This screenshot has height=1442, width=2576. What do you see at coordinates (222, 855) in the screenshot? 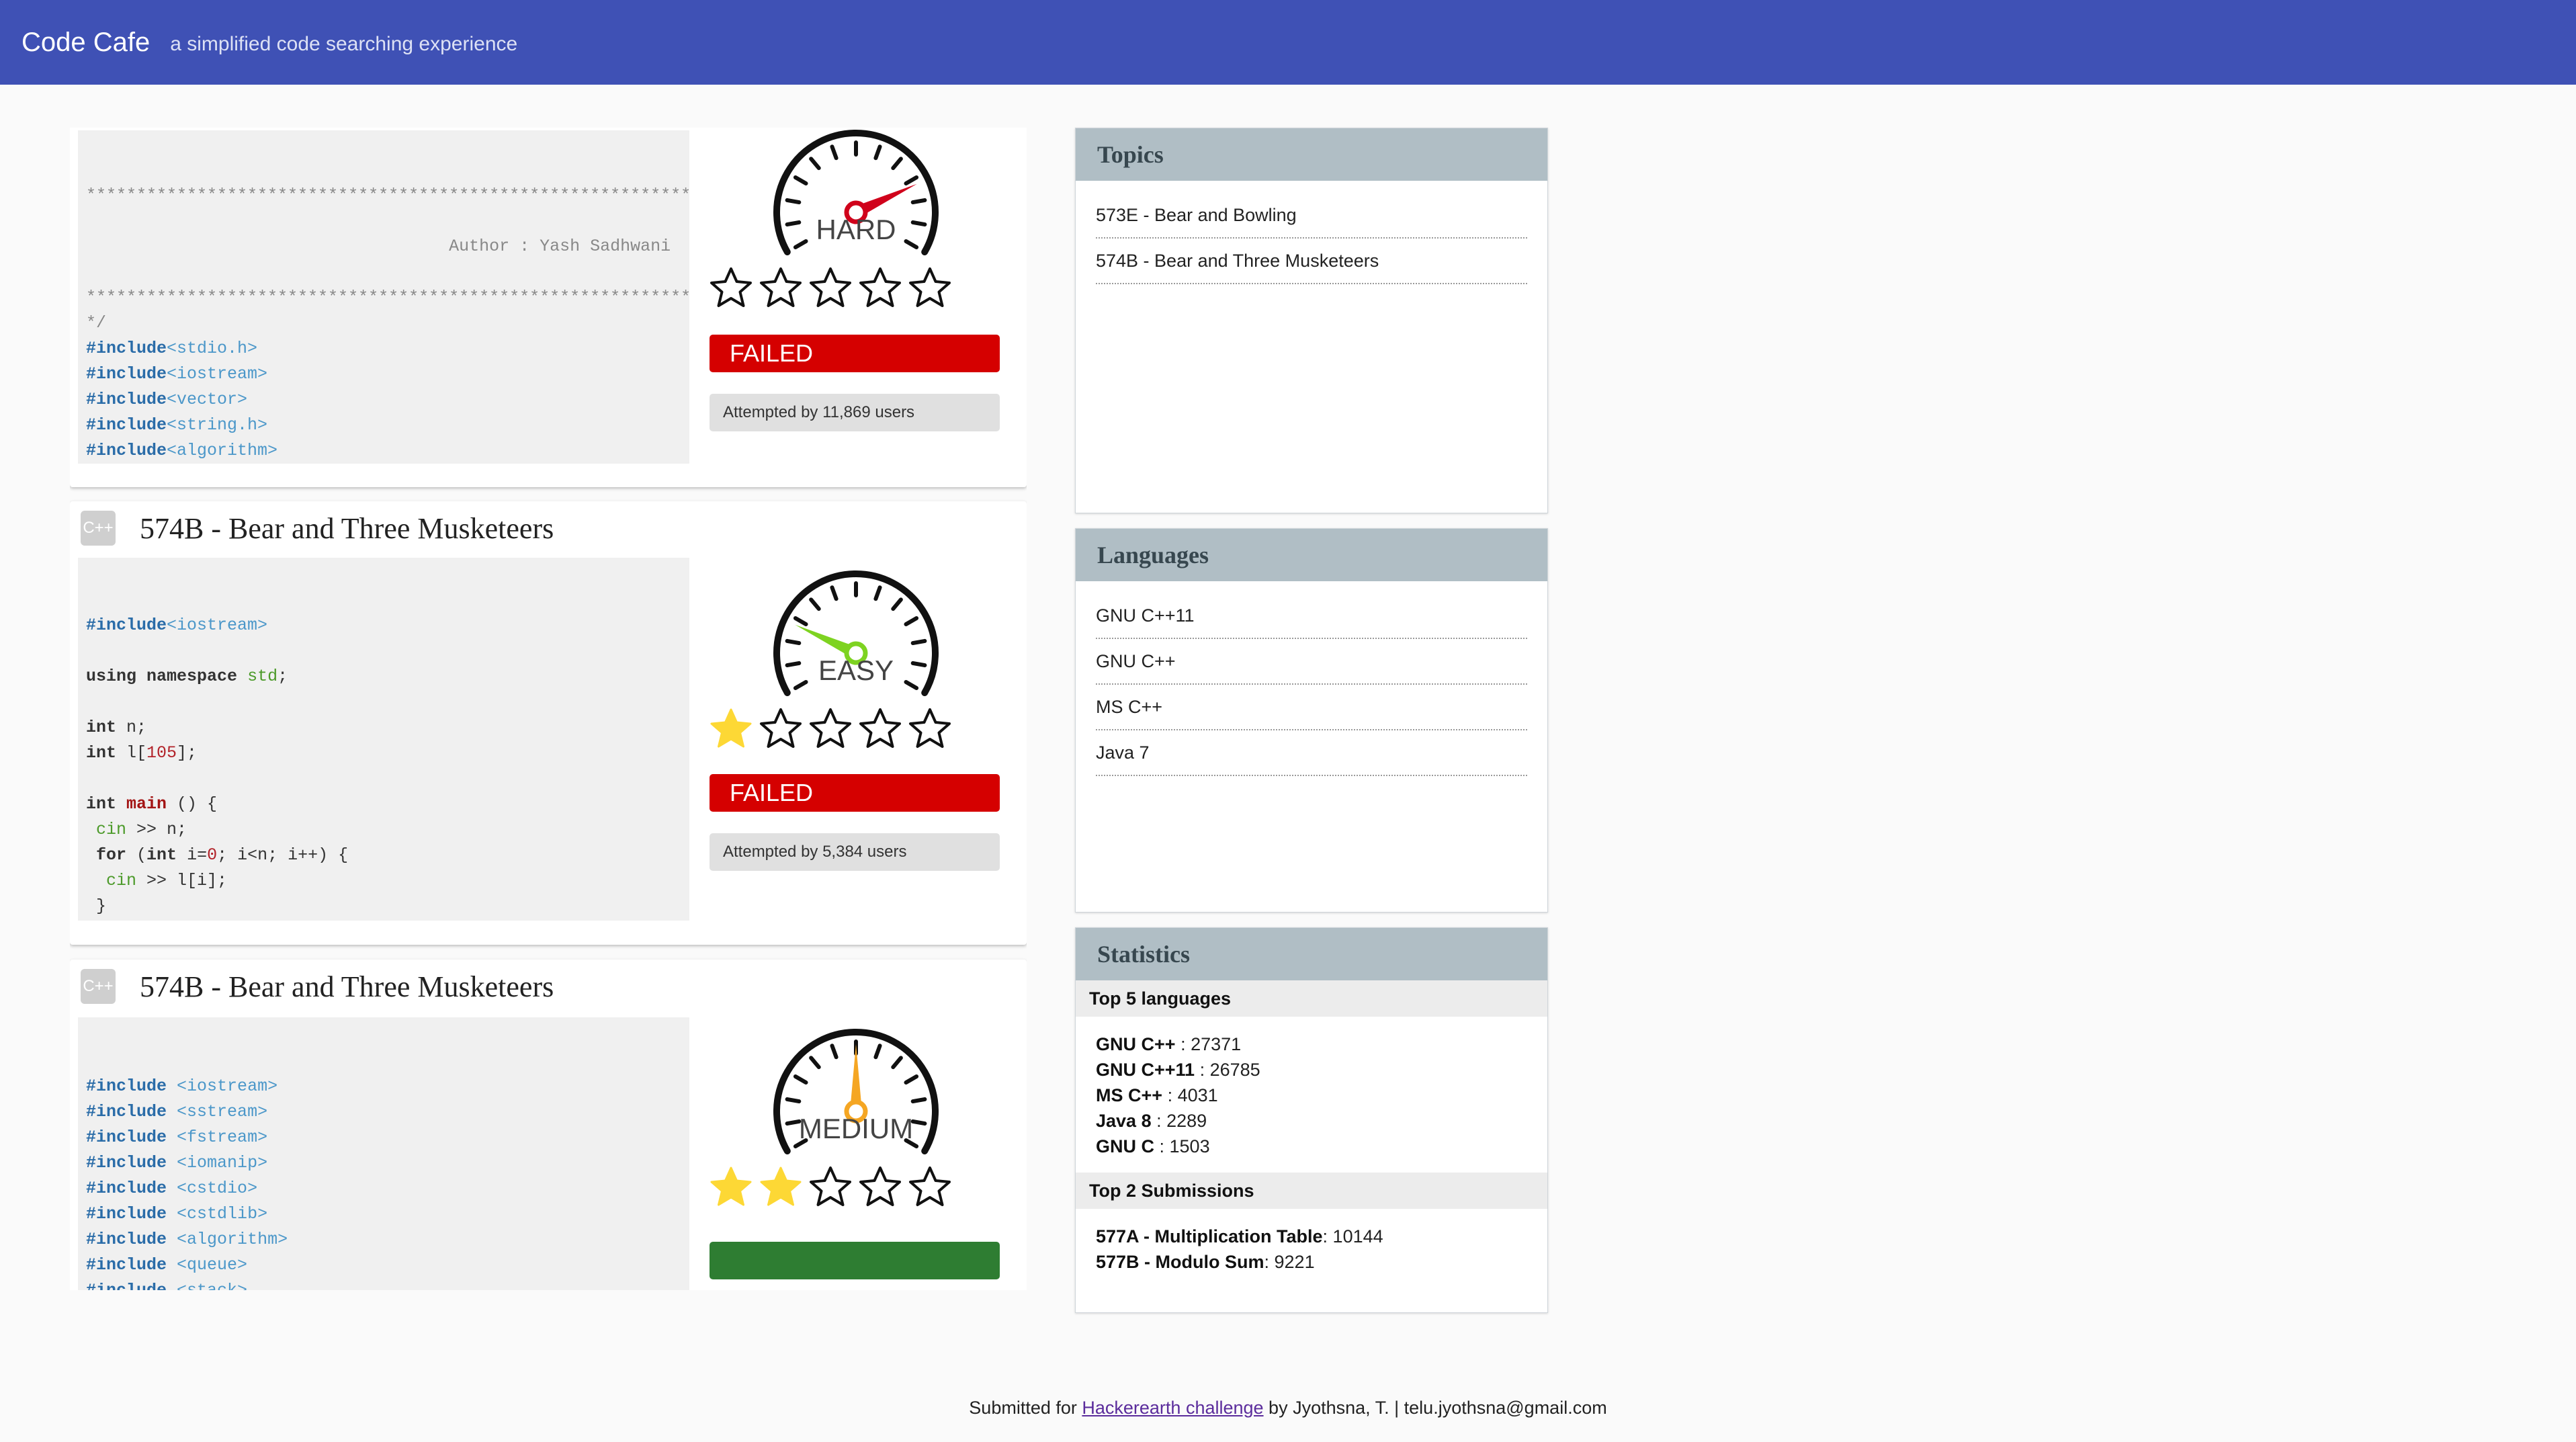
I see `code-line: for (int i=0; i<n; i++) {` at bounding box center [222, 855].